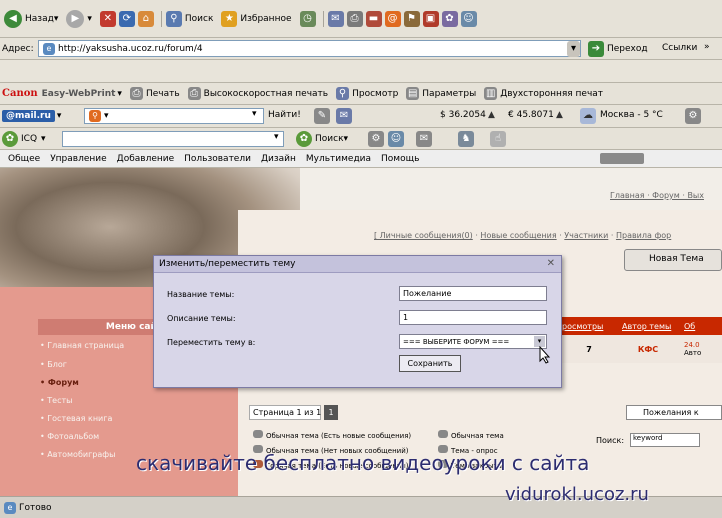 This screenshot has width=722, height=518. Describe the element at coordinates (254, 114) in the screenshot. I see `mailru-dropdown-icon: ▾` at that location.